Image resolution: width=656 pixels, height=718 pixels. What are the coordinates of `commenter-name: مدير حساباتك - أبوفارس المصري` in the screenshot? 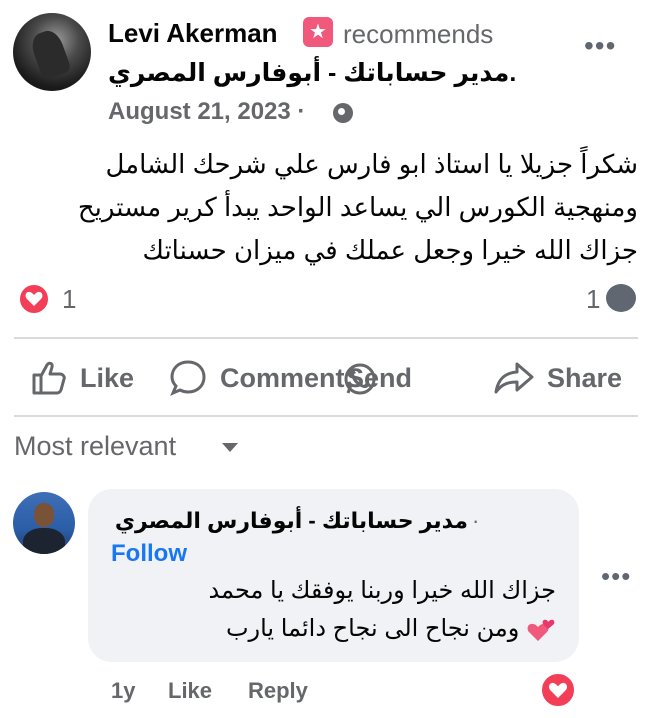 It's located at (289, 521).